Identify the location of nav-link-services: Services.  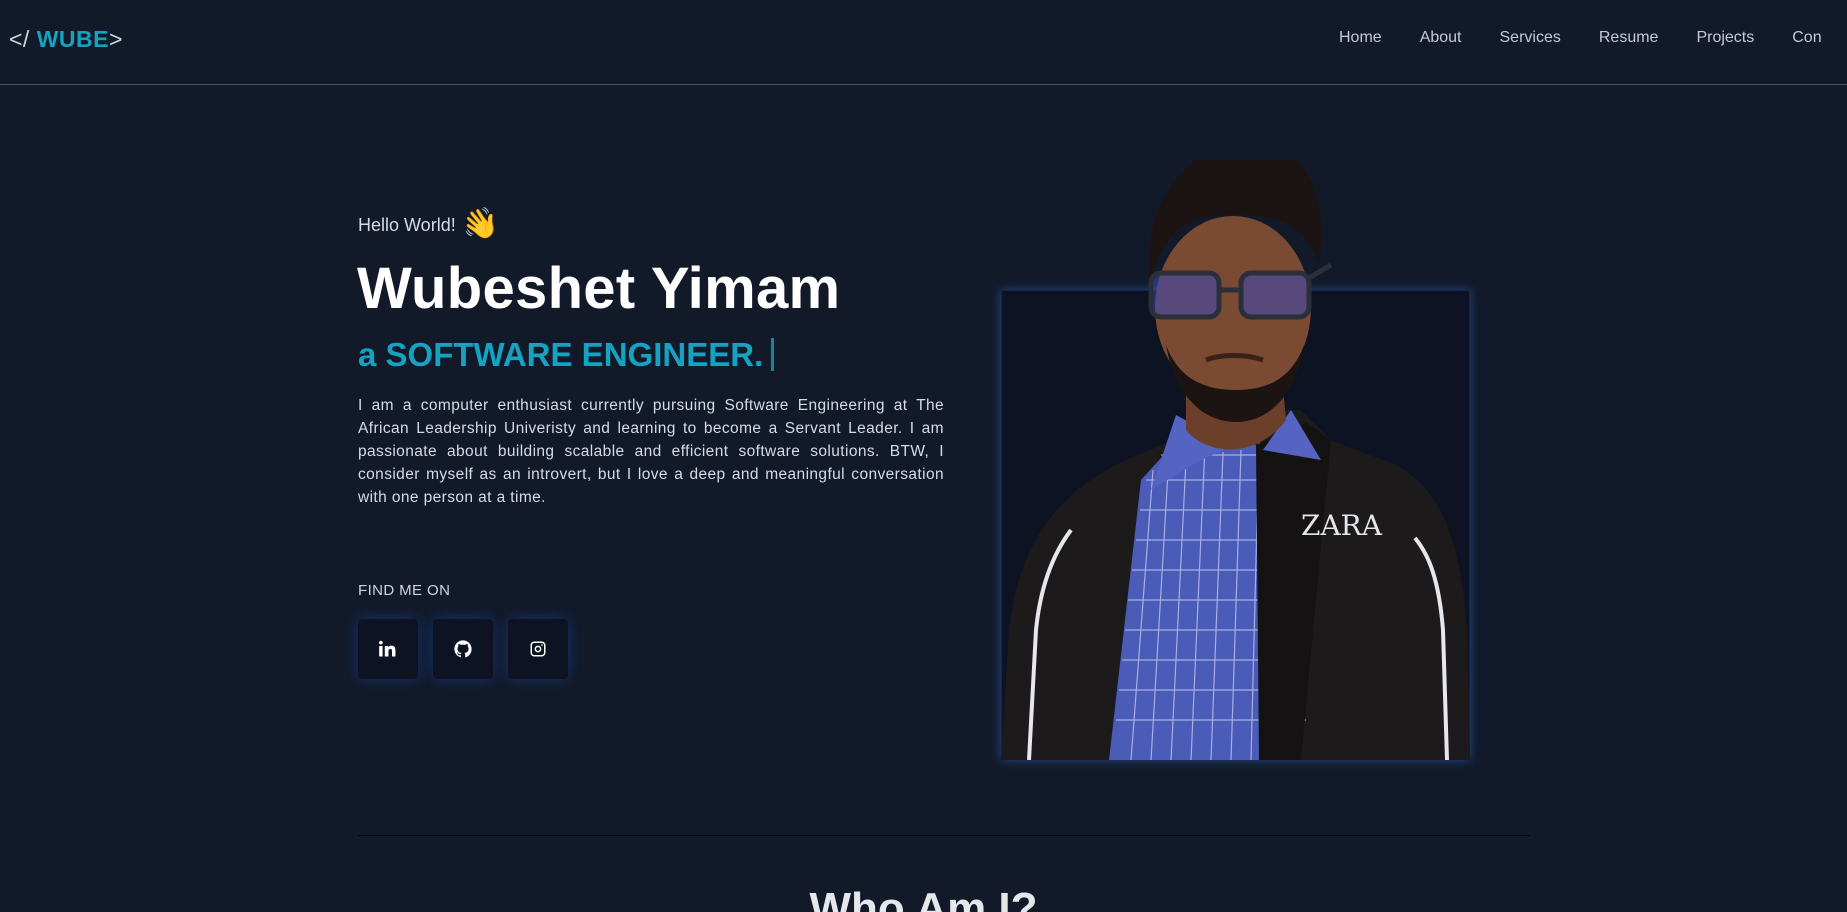
(1530, 38).